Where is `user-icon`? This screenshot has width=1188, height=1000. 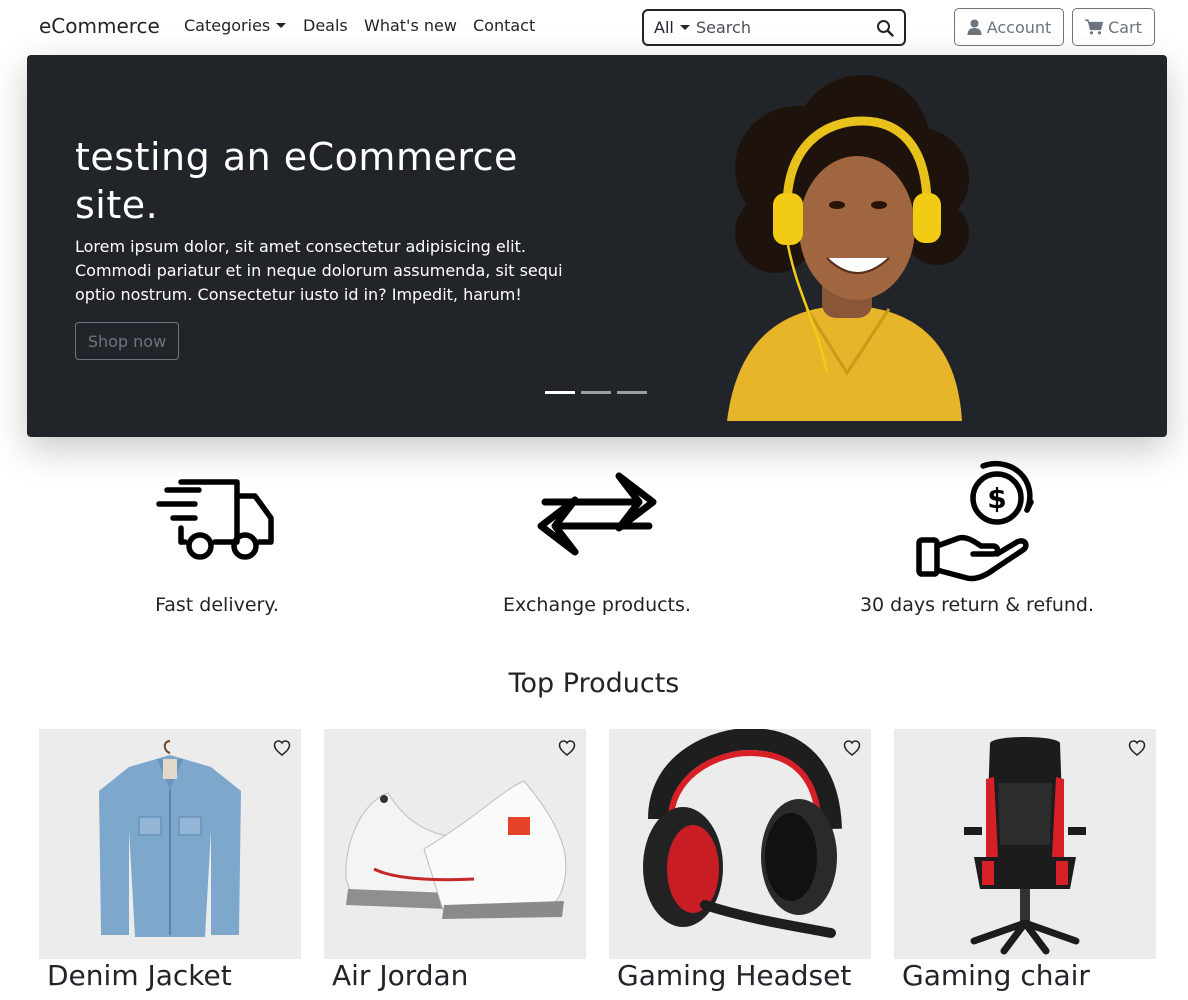
user-icon is located at coordinates (974, 27).